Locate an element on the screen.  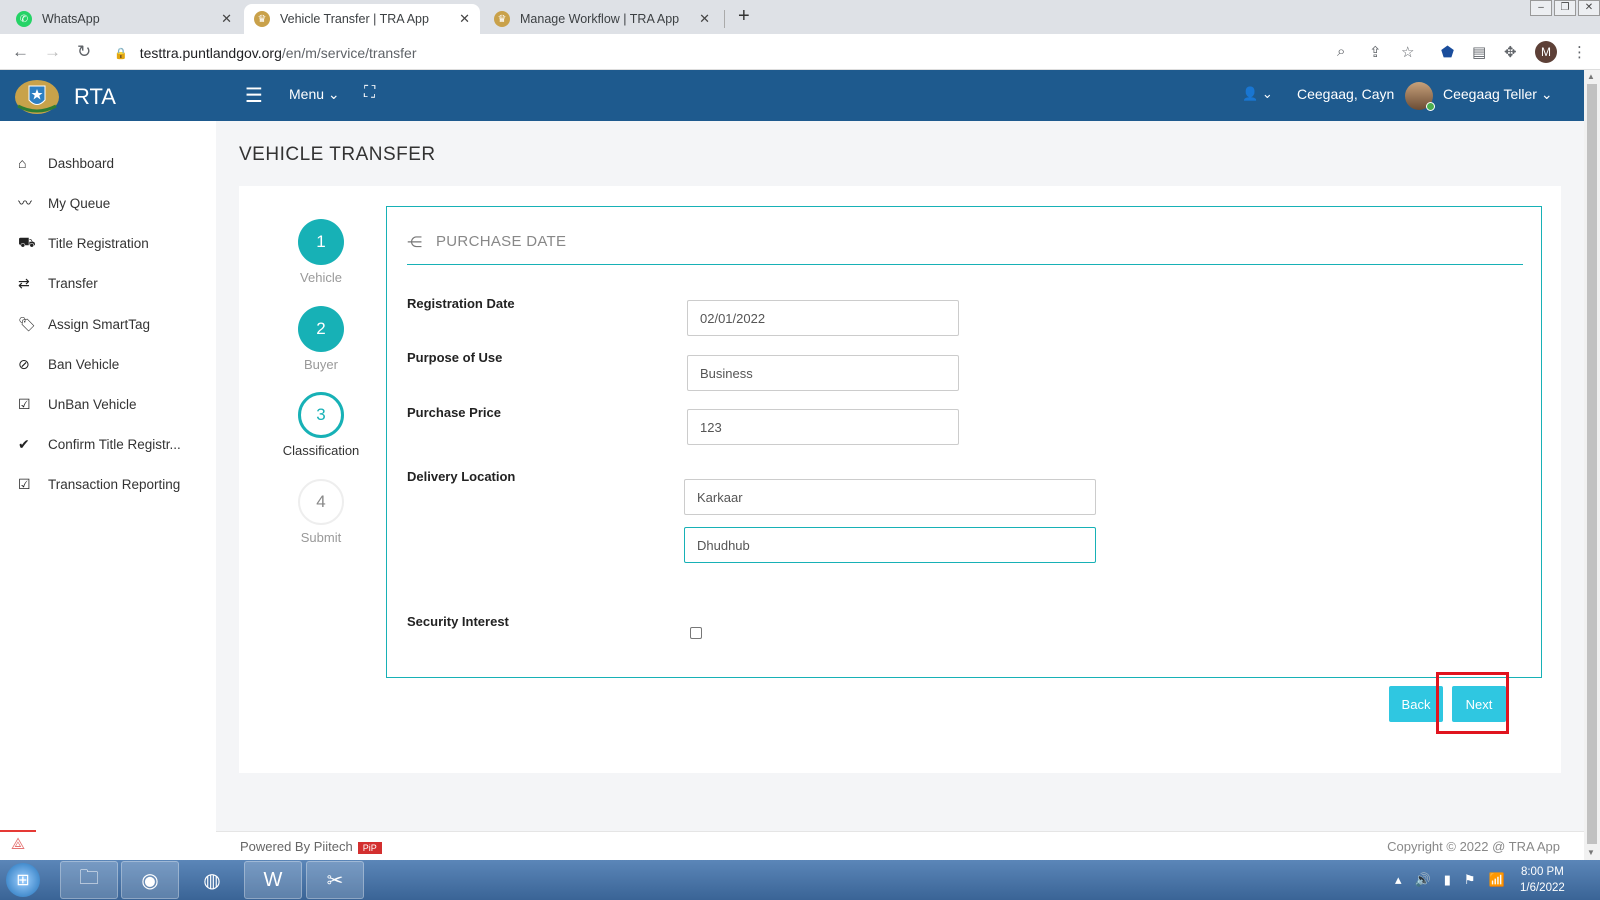
tags-icon: 🏷 is located at coordinates (27, 323).